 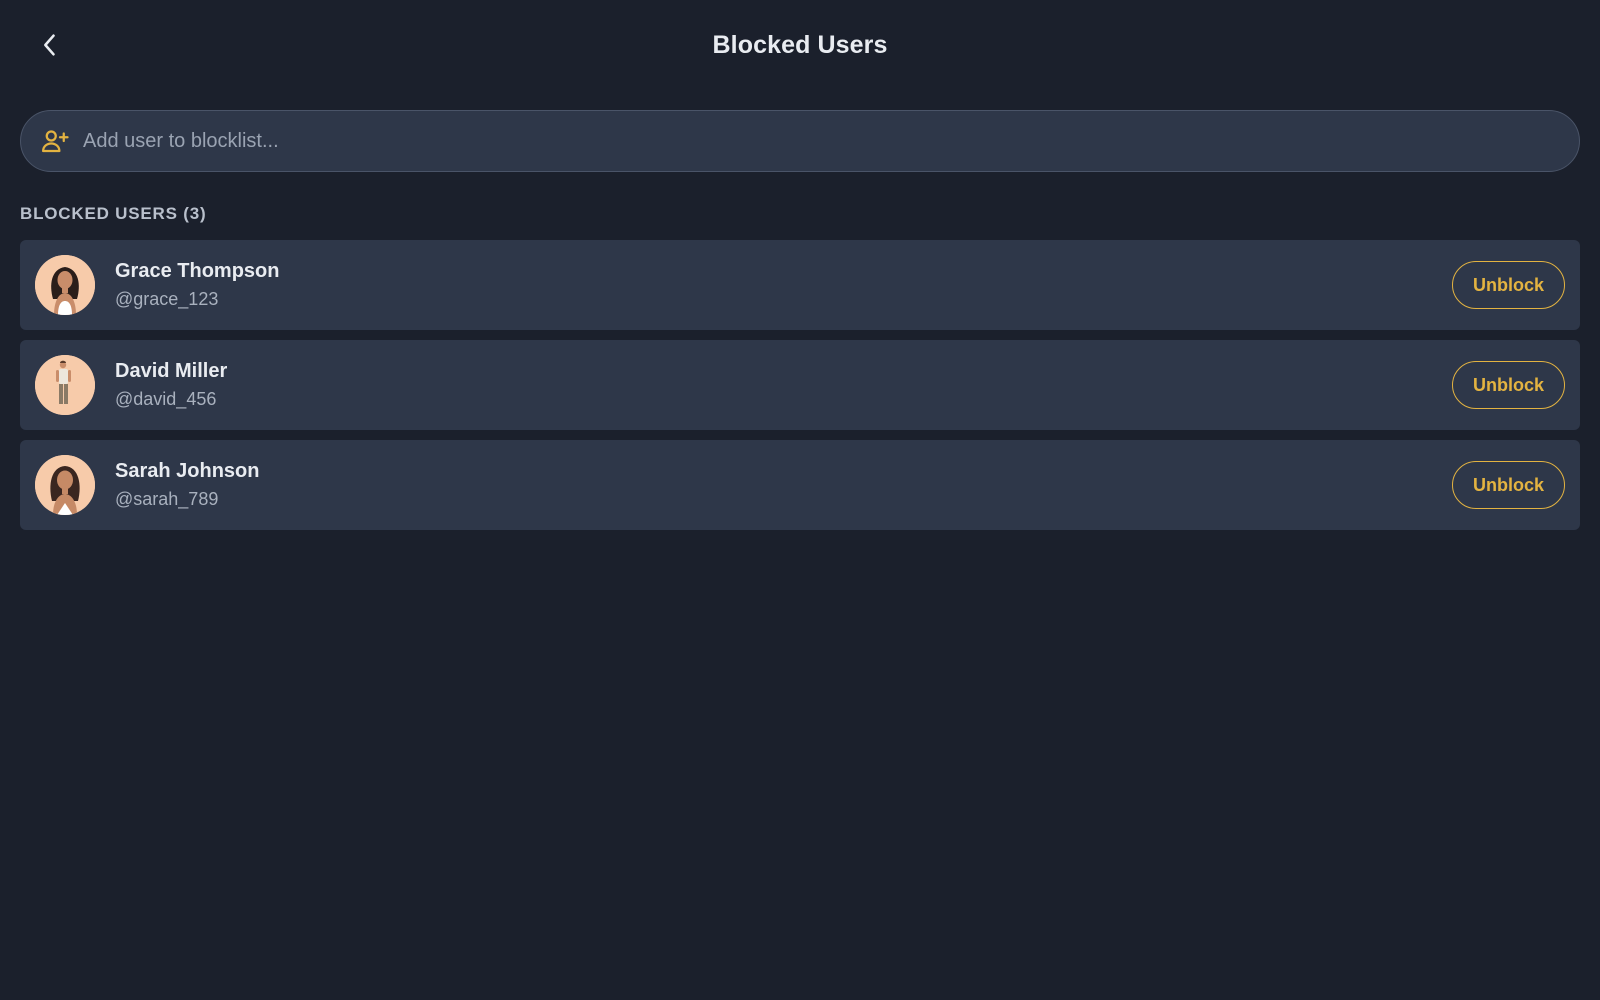 What do you see at coordinates (171, 371) in the screenshot?
I see `user-name: David Miller` at bounding box center [171, 371].